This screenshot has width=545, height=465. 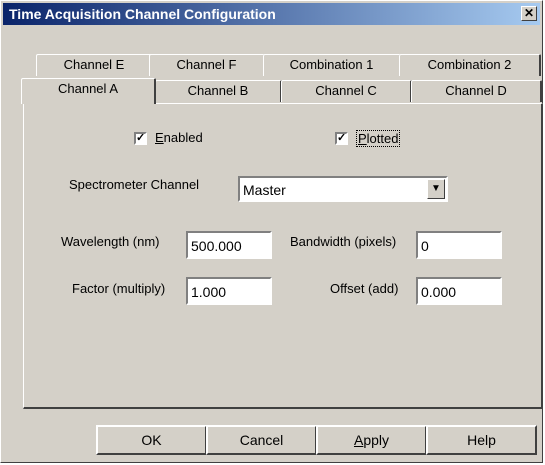 I want to click on offset-input: 0.000, so click(x=459, y=291).